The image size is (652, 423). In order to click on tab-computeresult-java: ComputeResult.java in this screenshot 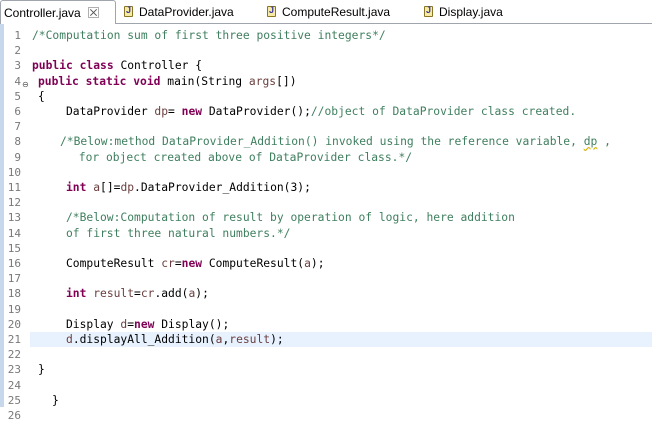, I will do `click(328, 11)`.